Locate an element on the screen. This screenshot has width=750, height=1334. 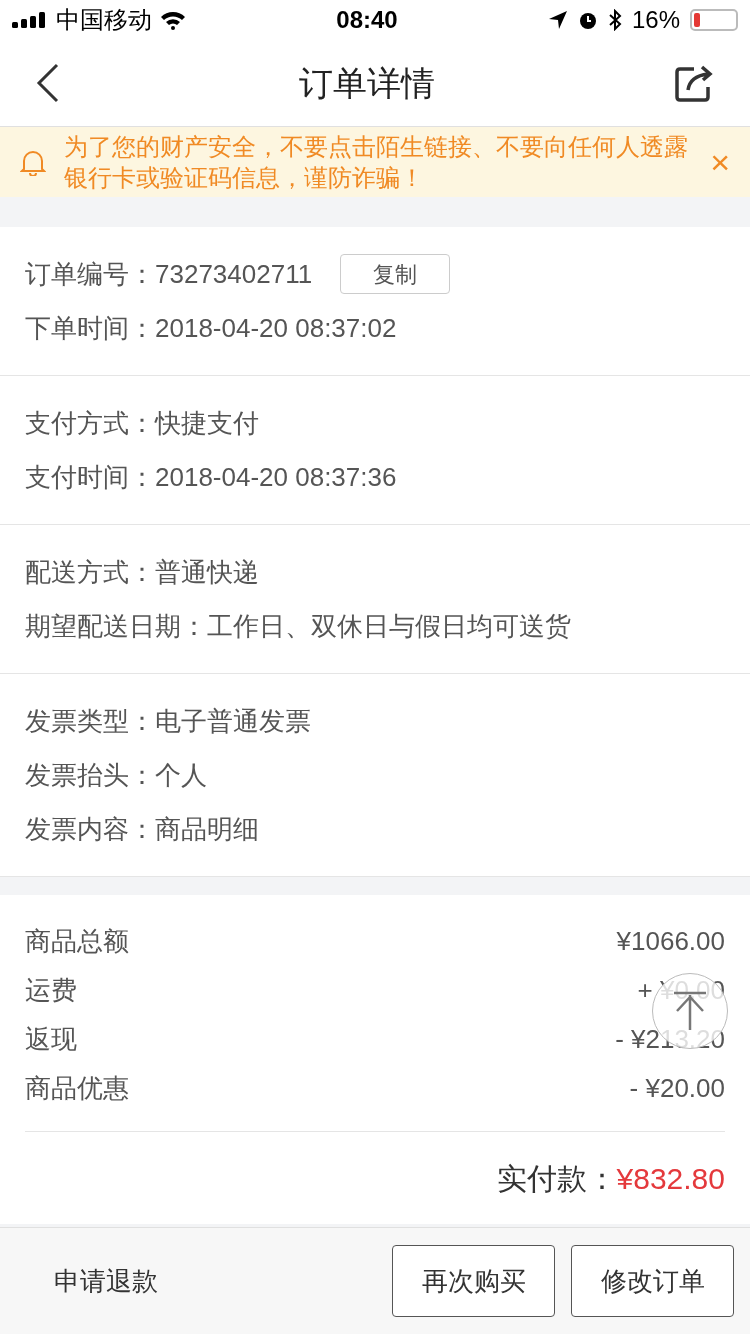
total-label: 实付款： is located at coordinates (556, 1178).